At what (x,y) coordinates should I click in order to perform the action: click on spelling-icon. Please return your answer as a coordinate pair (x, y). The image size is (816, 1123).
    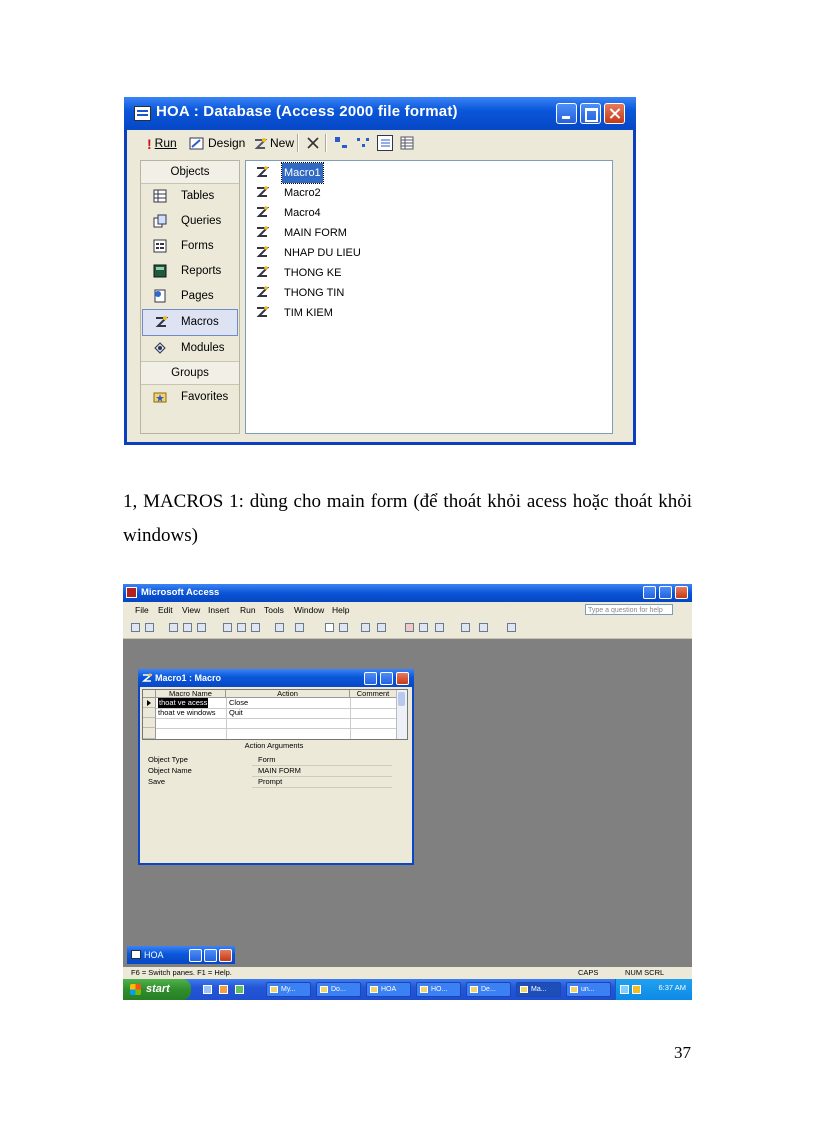
    Looking at the image, I should click on (201, 627).